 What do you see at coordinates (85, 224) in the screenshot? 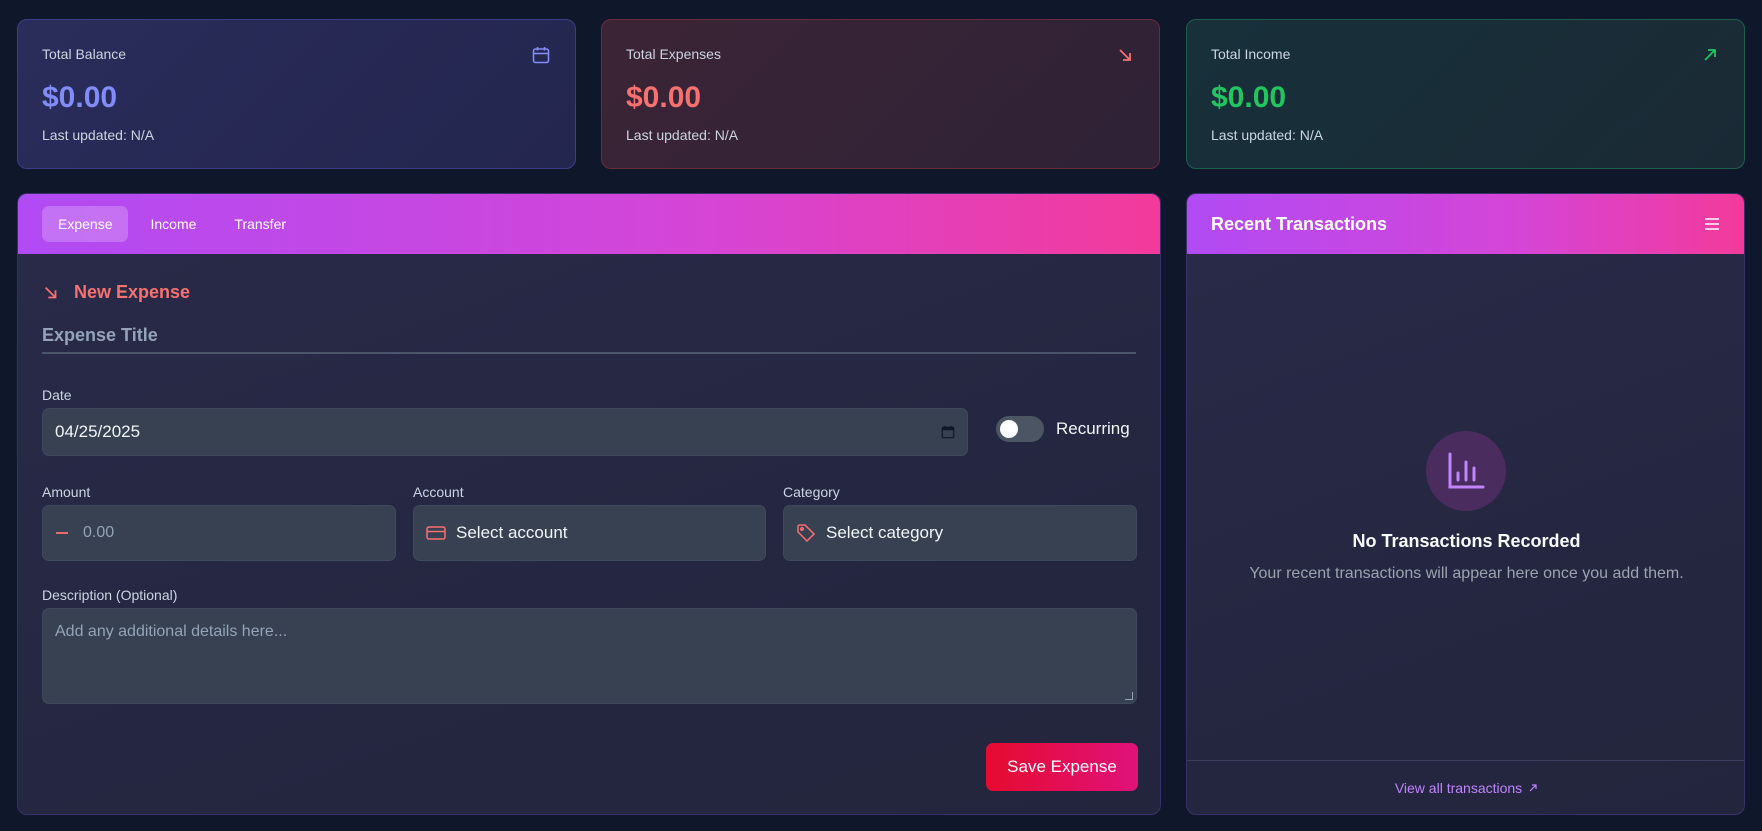
I see `tab-expense: Expense` at bounding box center [85, 224].